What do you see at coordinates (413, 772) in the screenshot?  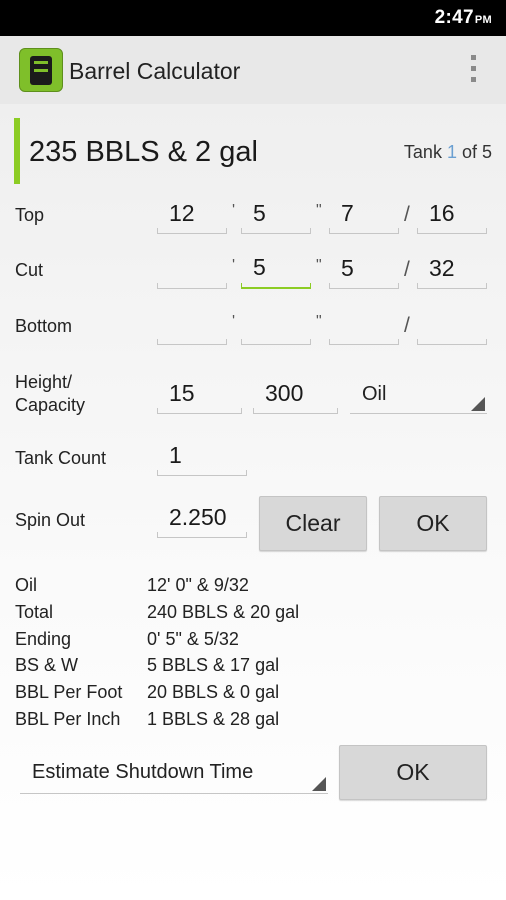 I see `estimate-ok-button: OK` at bounding box center [413, 772].